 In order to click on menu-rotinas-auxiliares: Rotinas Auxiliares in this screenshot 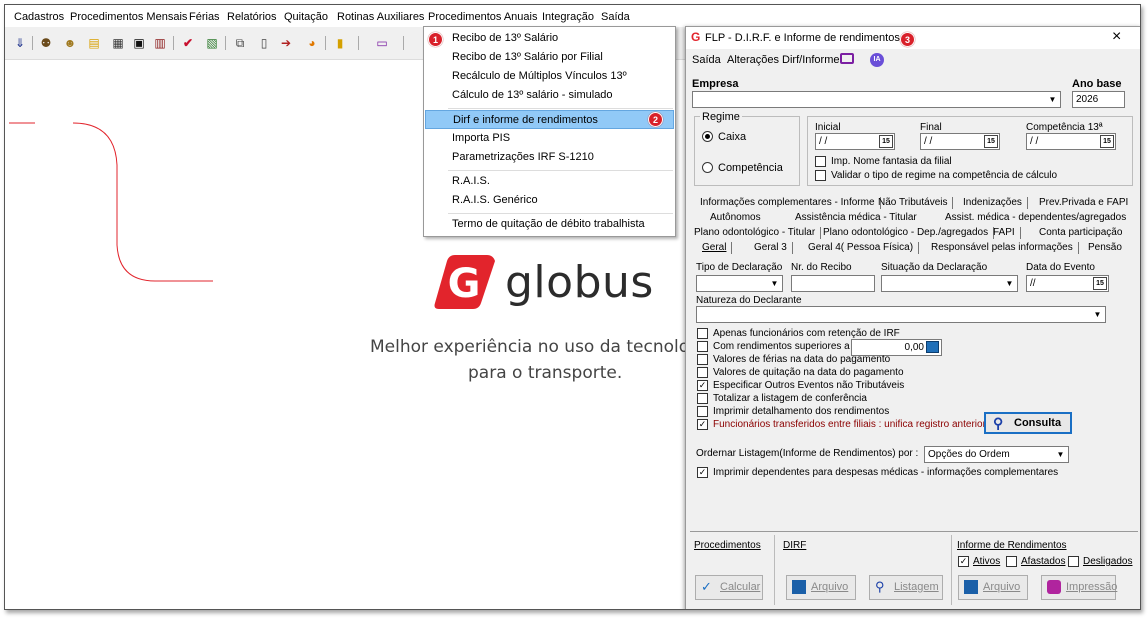, I will do `click(380, 17)`.